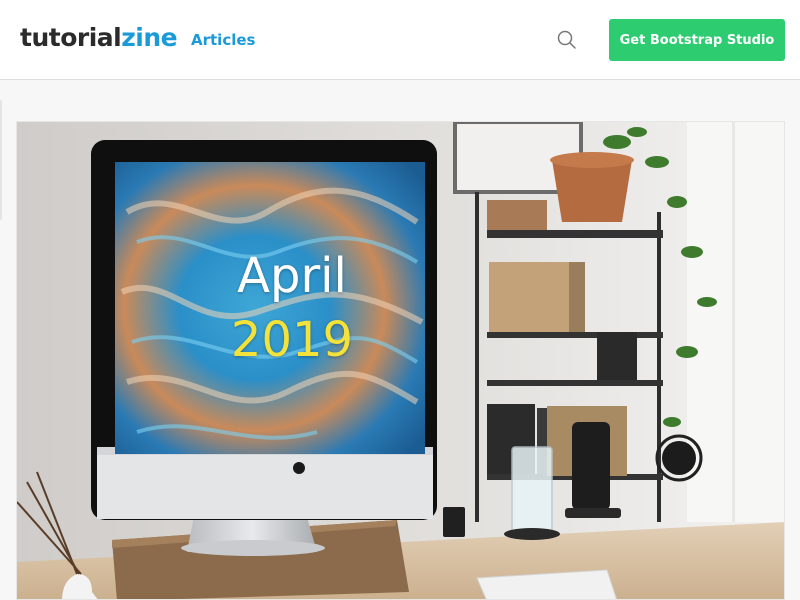 The image size is (800, 600). I want to click on screen-month-label: April, so click(292, 276).